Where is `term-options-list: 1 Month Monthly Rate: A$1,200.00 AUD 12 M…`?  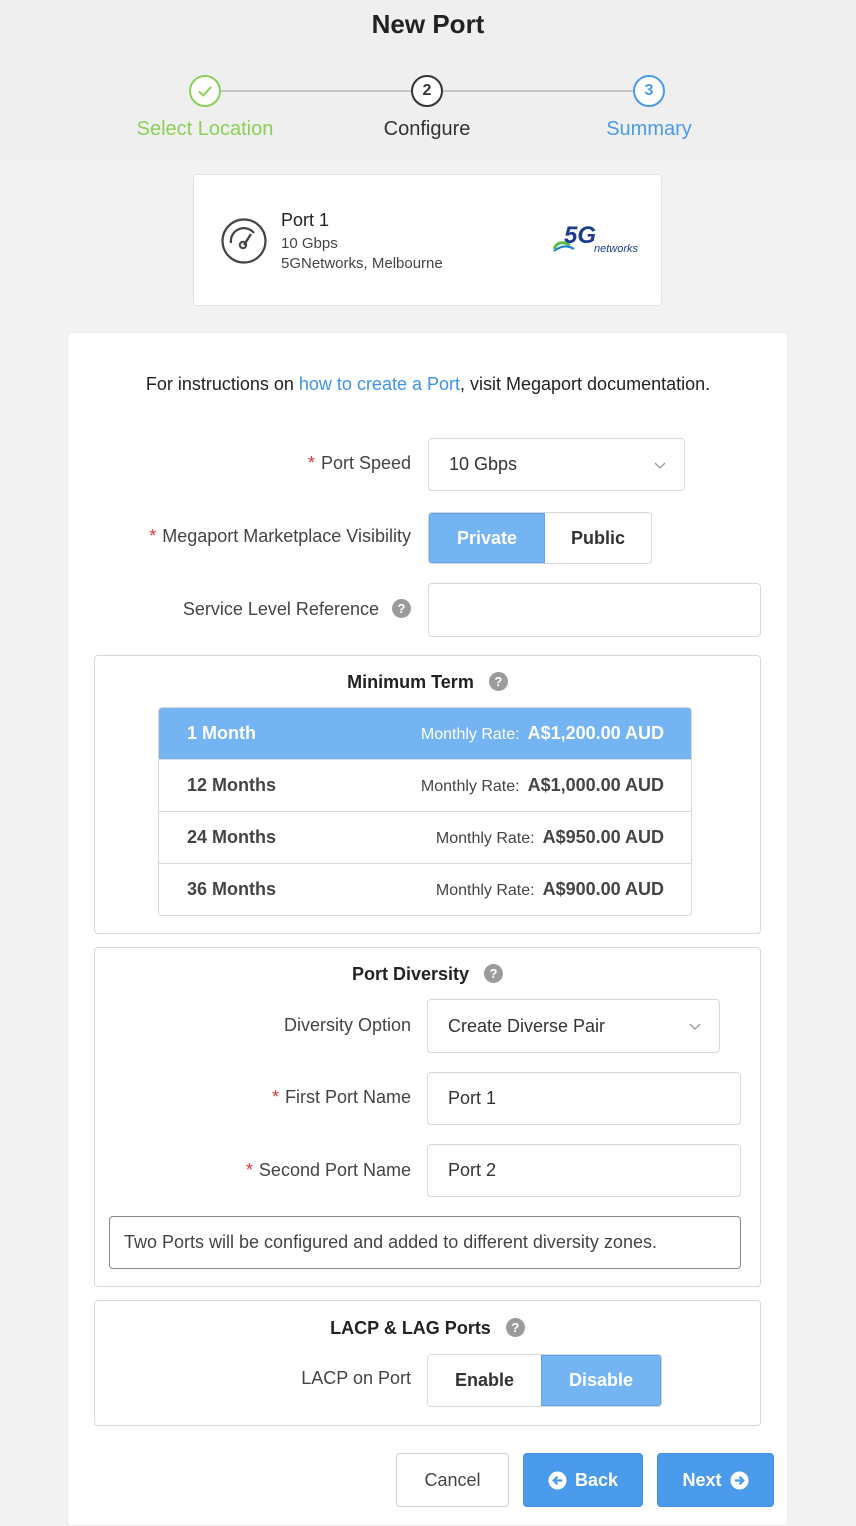
term-options-list: 1 Month Monthly Rate: A$1,200.00 AUD 12 M… is located at coordinates (425, 811).